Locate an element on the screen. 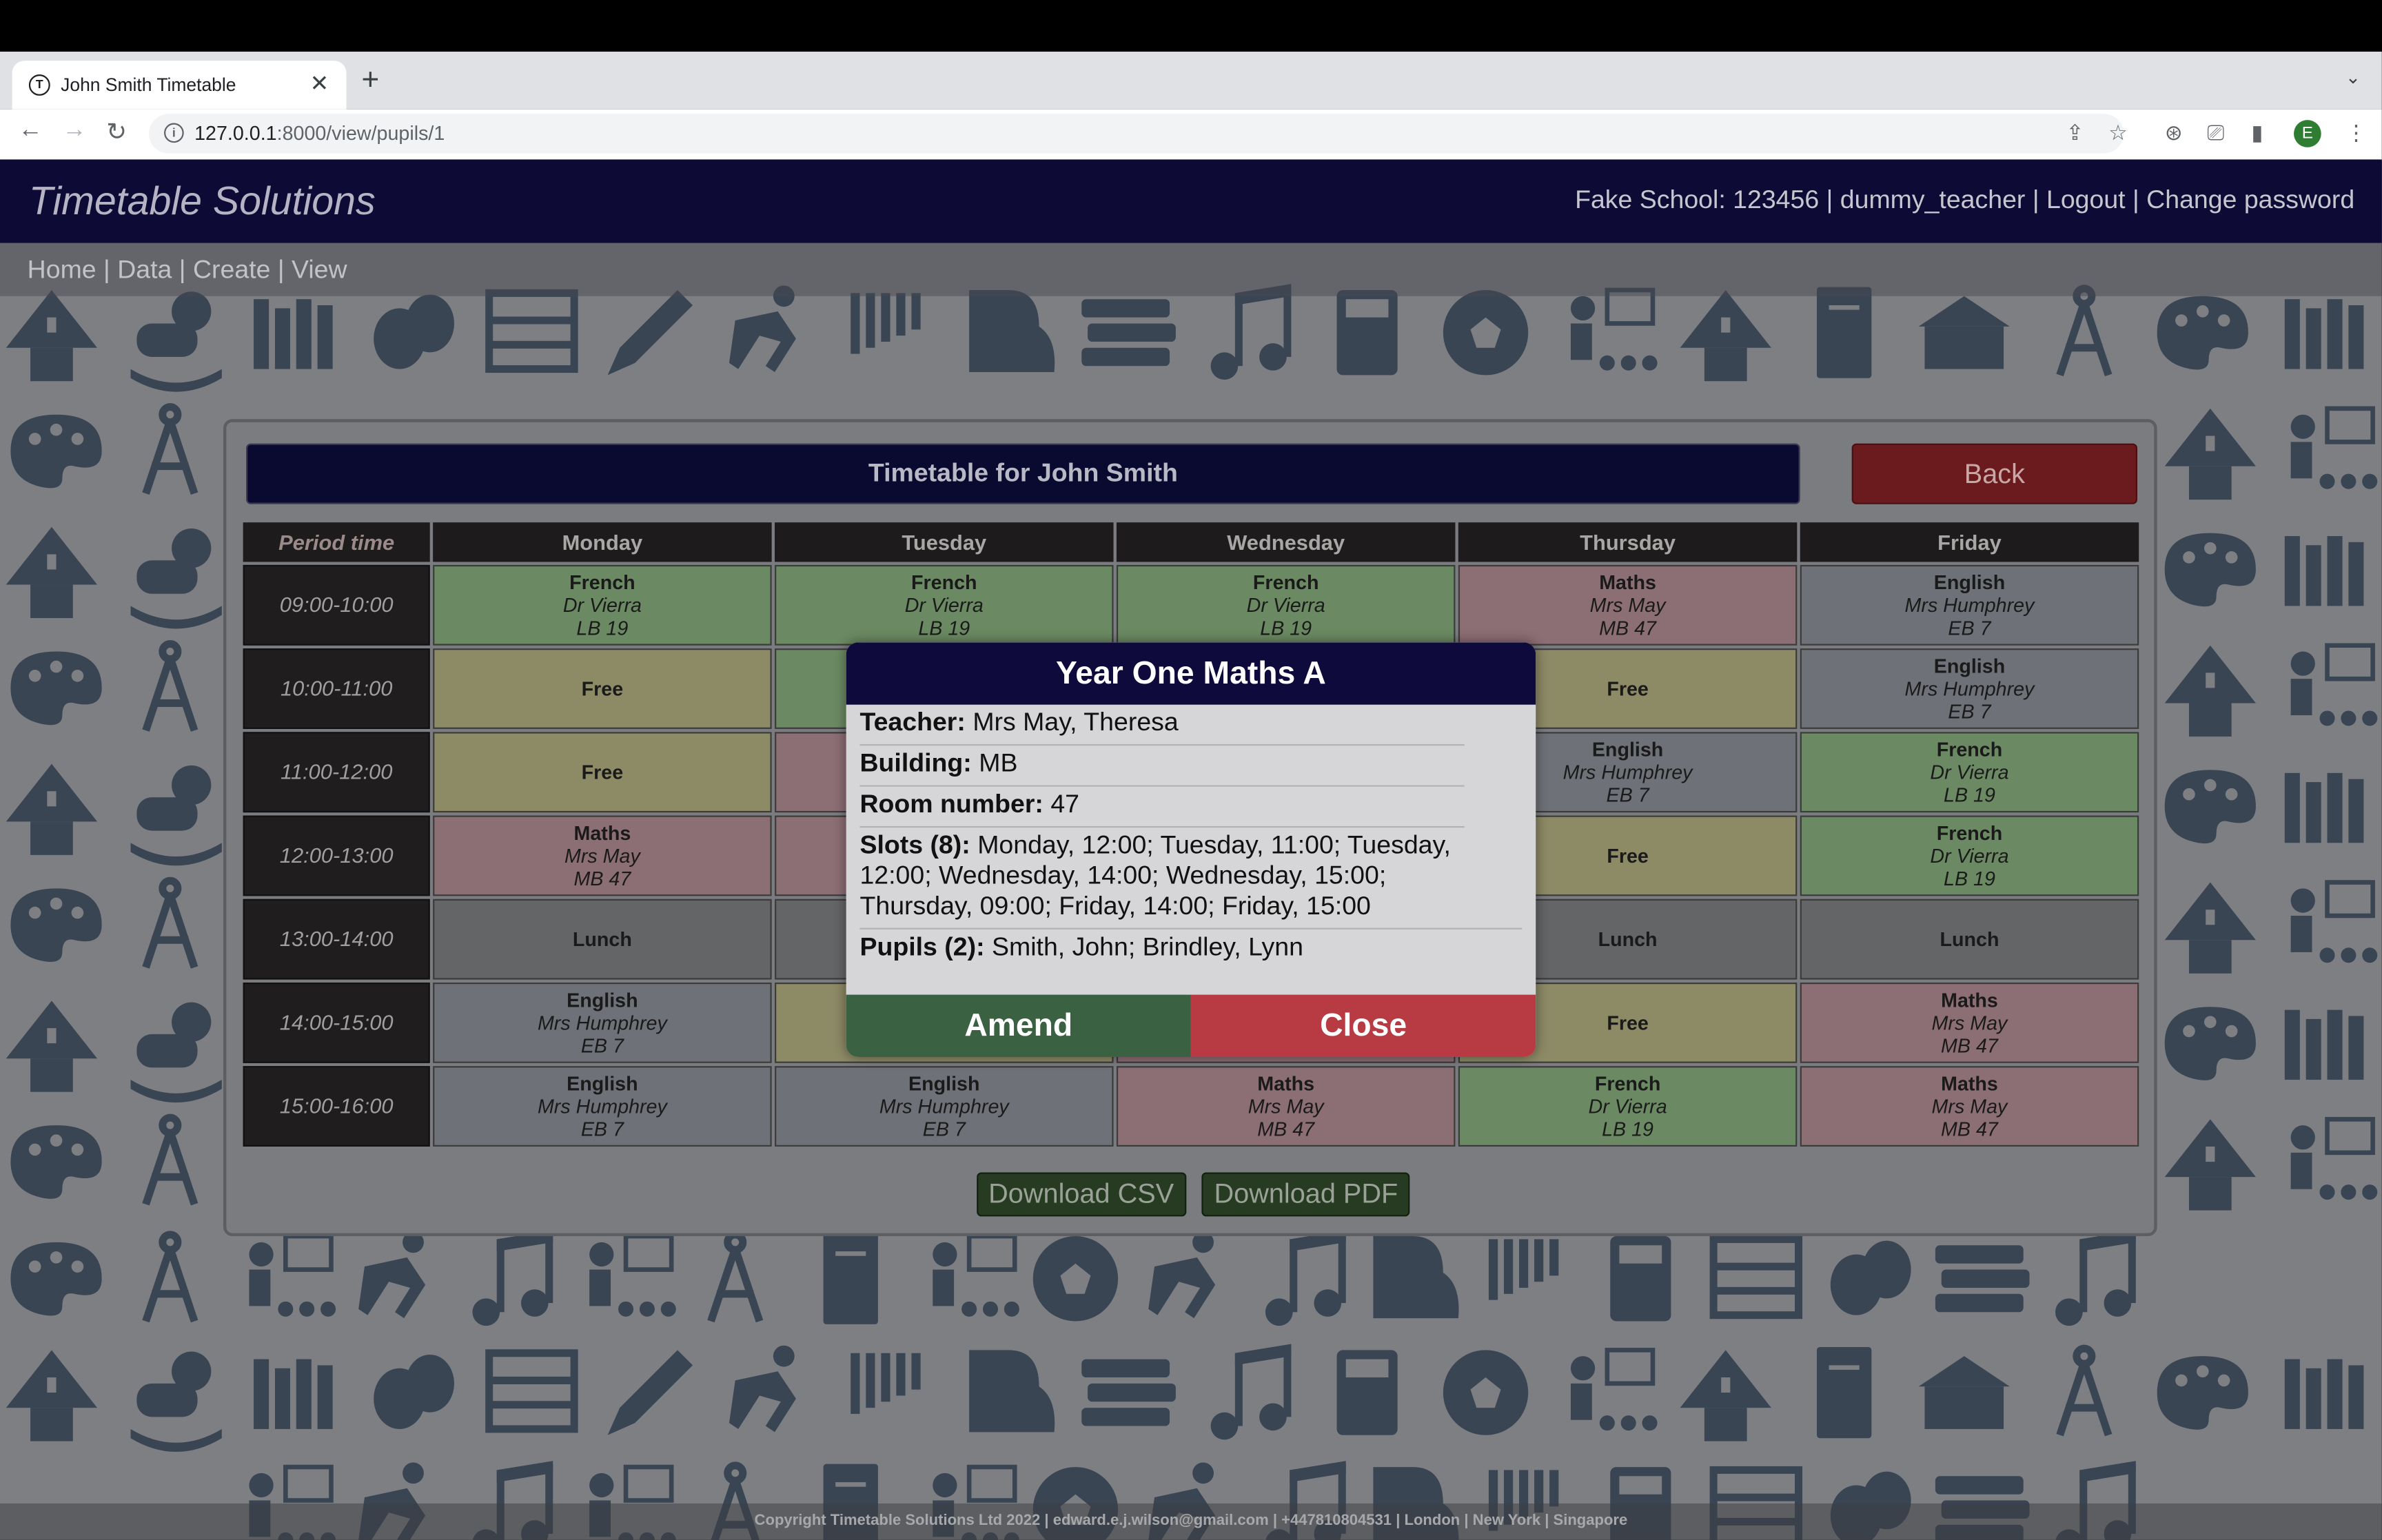 The image size is (2382, 1540). share-icon: ⇪ is located at coordinates (2075, 132).